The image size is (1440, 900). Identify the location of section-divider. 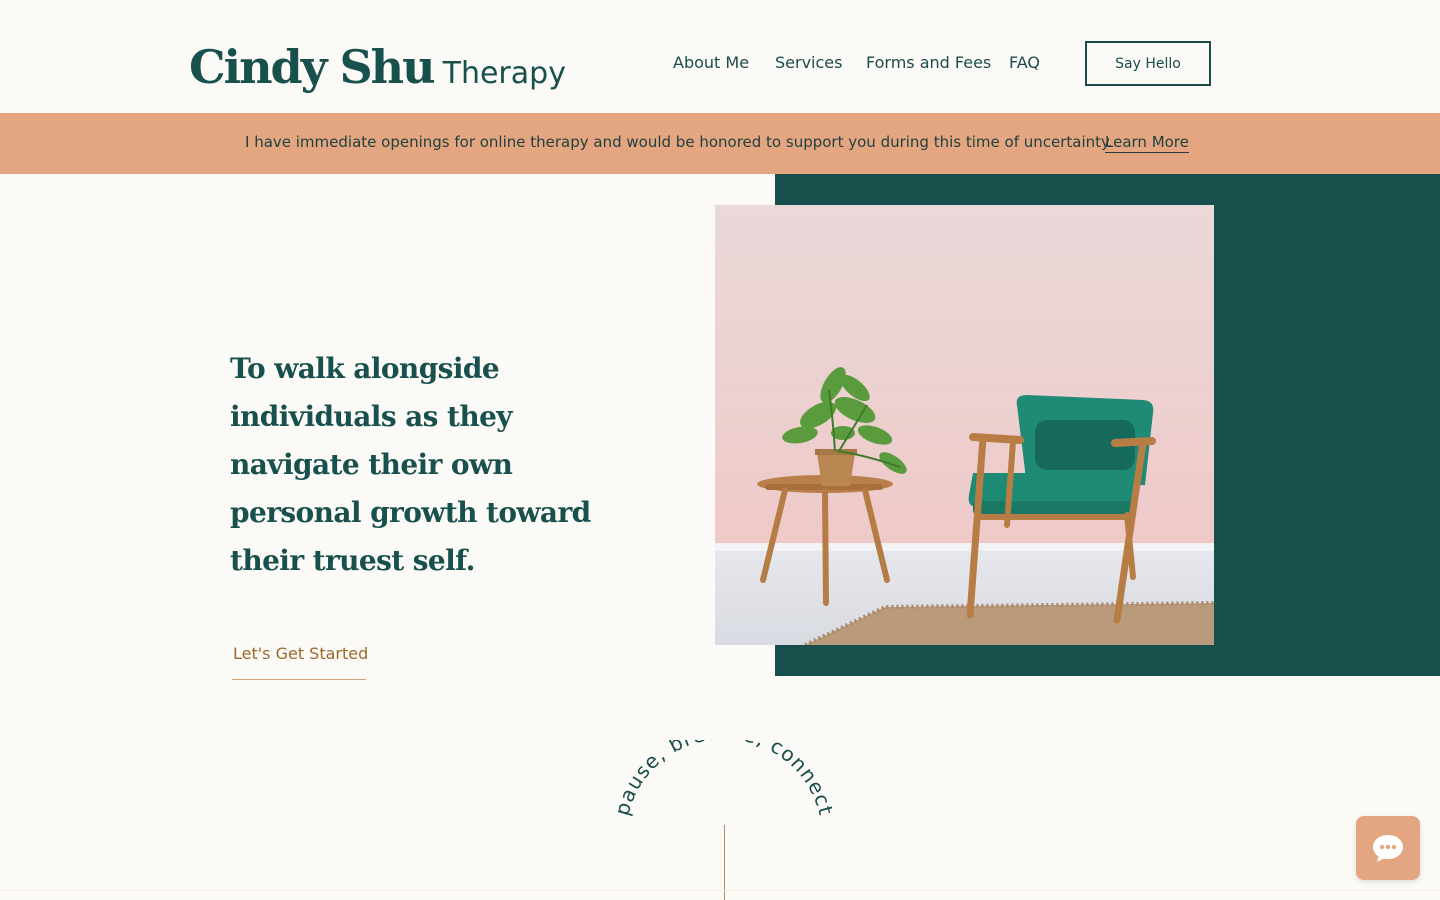
(720, 890).